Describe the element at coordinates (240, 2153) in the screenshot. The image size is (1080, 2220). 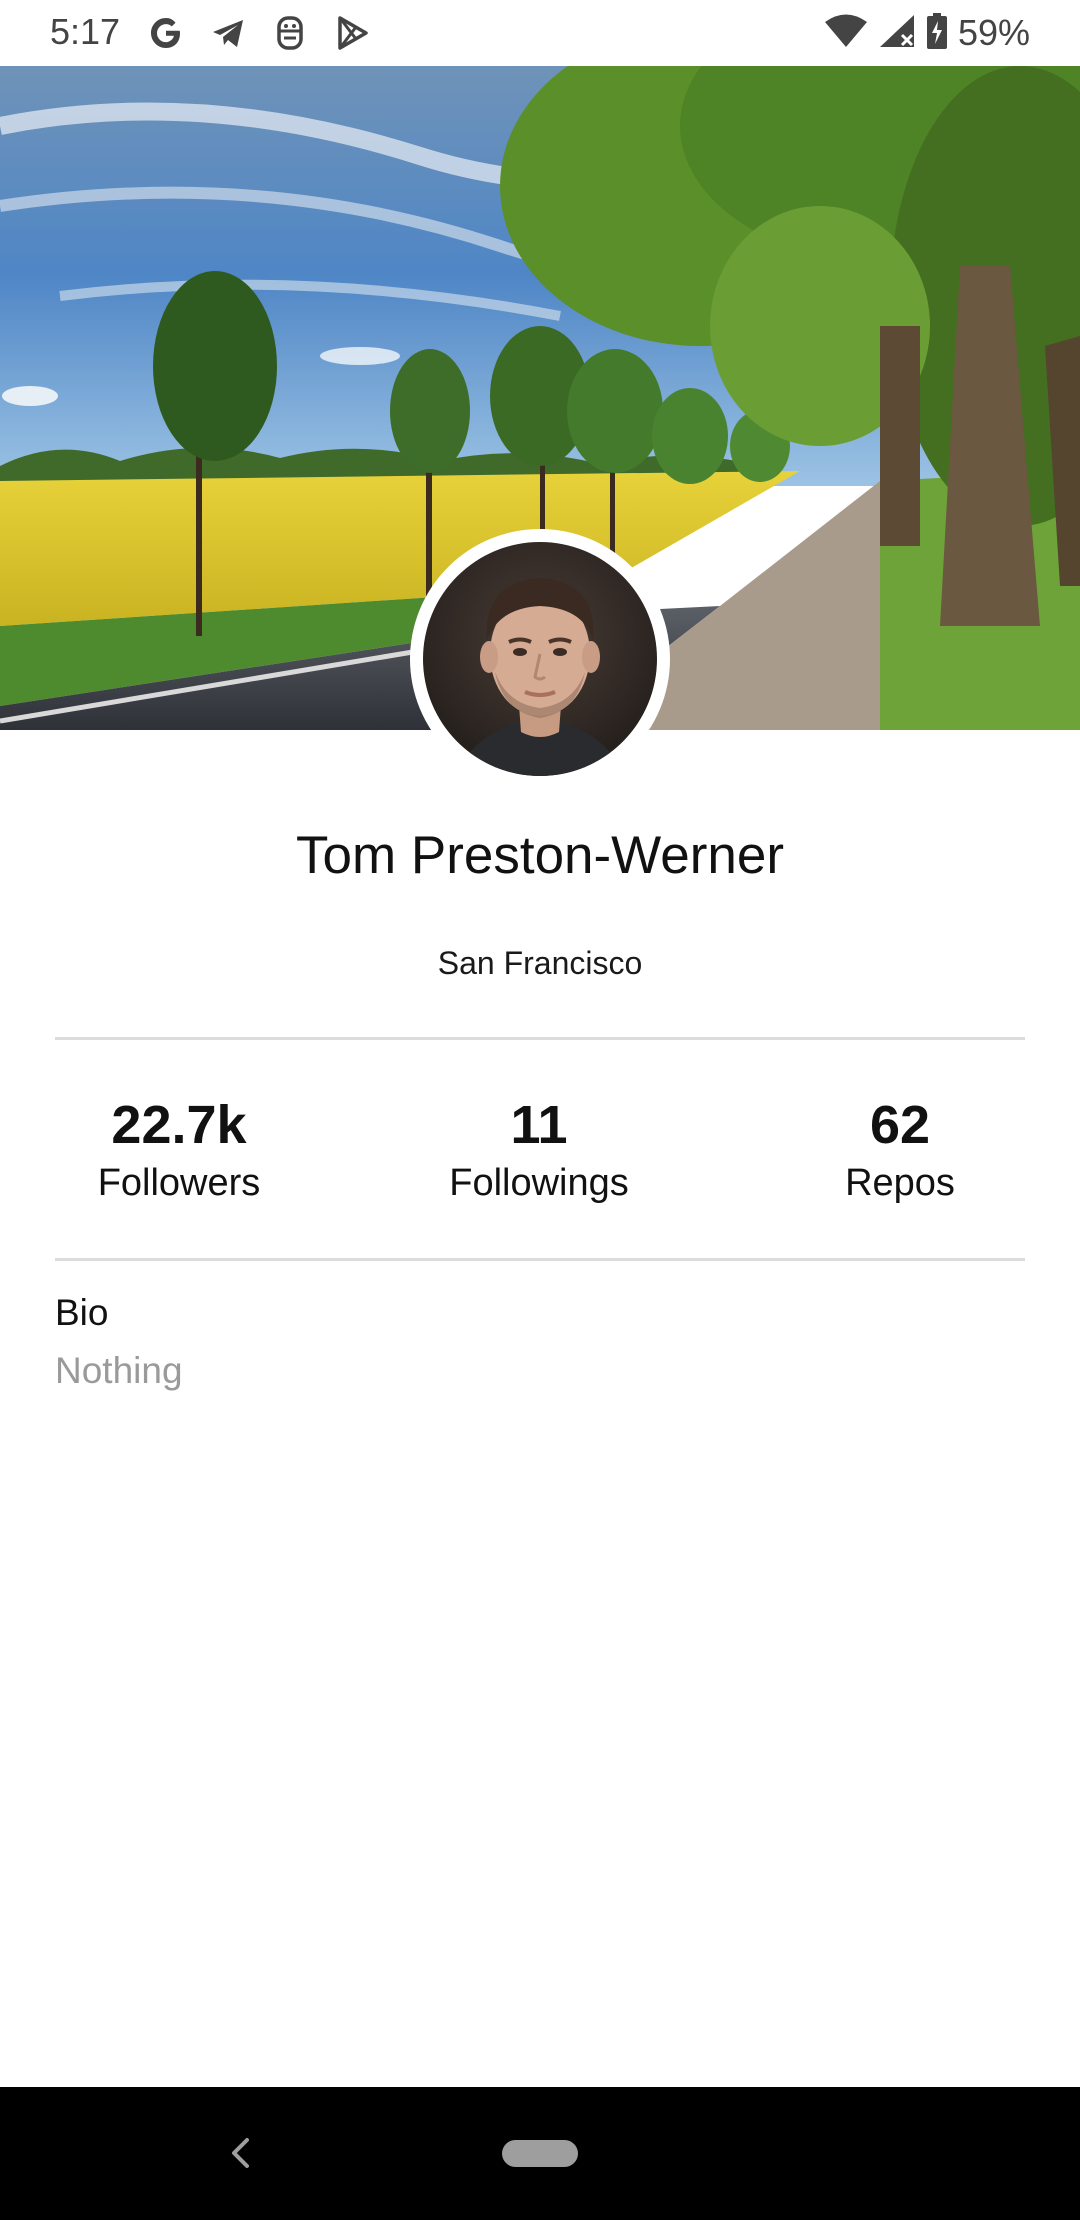
I see `back-icon` at that location.